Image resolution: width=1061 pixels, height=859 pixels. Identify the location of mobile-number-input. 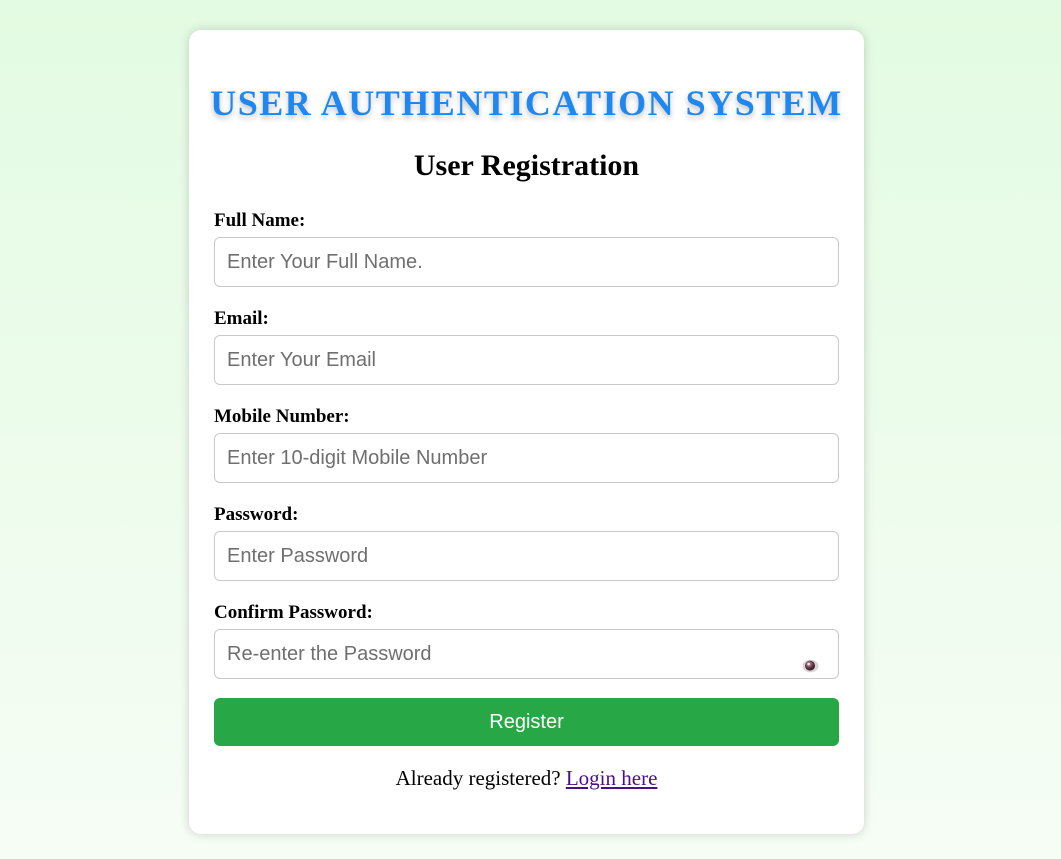
(526, 458).